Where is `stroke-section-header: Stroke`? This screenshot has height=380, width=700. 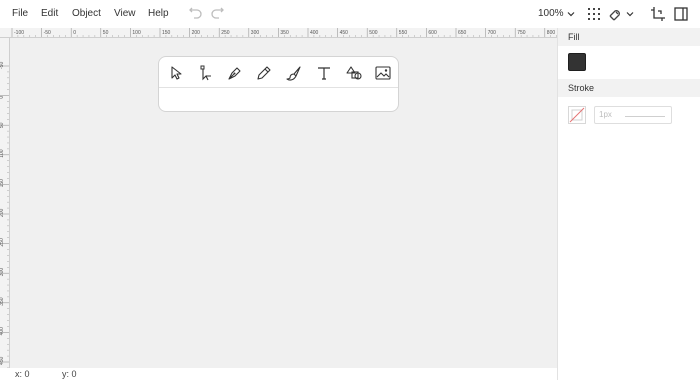
stroke-section-header: Stroke is located at coordinates (629, 88).